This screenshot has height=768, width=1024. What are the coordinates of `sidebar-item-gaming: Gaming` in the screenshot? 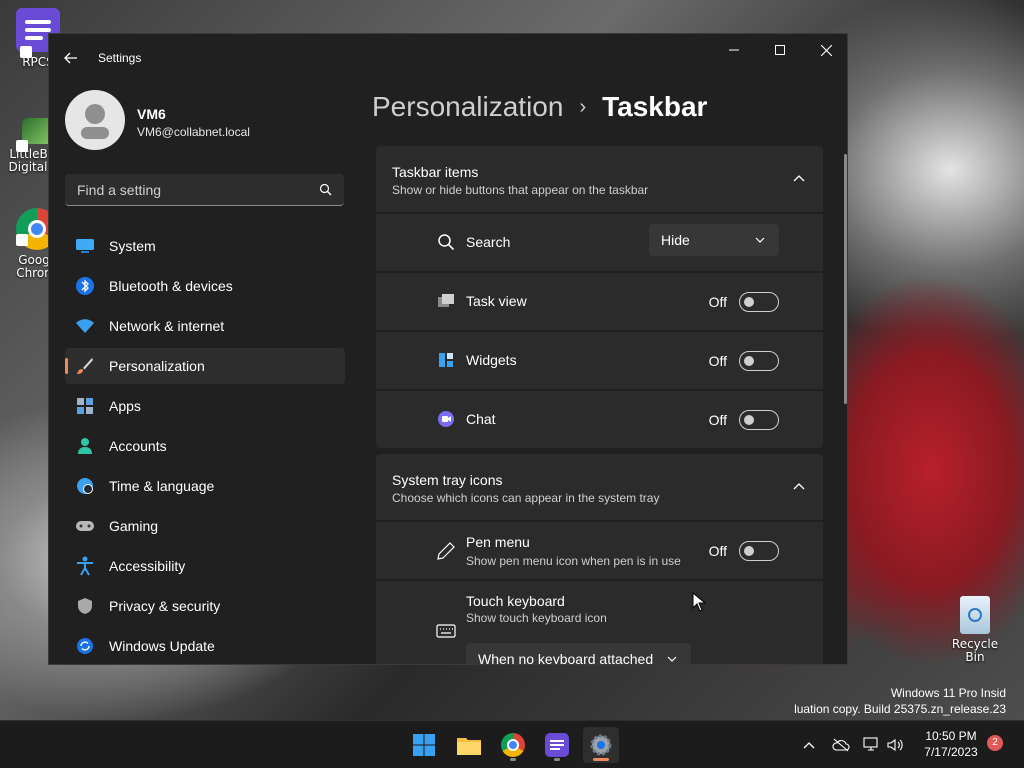 It's located at (205, 526).